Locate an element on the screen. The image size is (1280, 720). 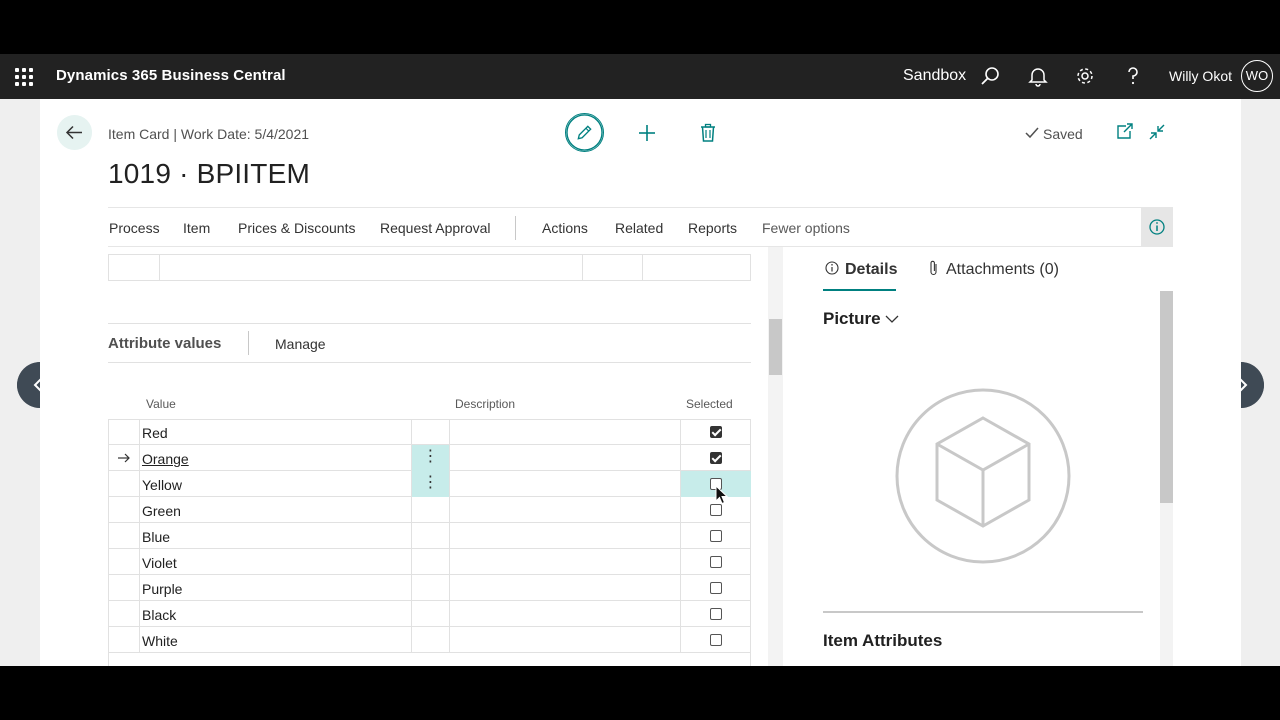
tab-details: Details is located at coordinates (871, 270).